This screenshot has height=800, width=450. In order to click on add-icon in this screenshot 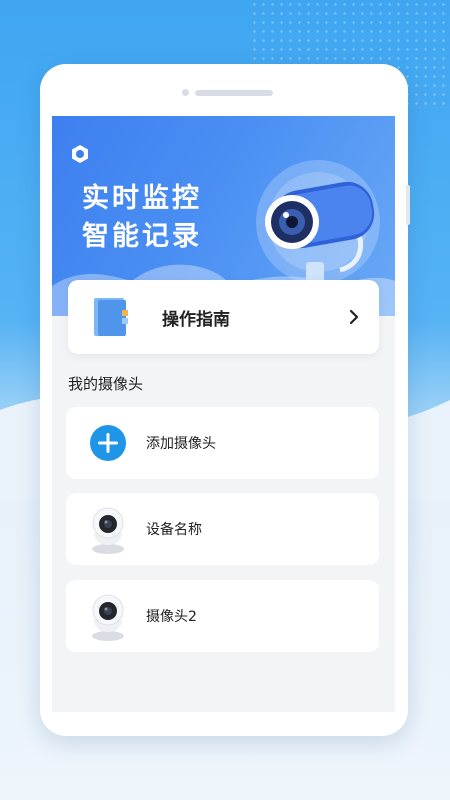, I will do `click(108, 443)`.